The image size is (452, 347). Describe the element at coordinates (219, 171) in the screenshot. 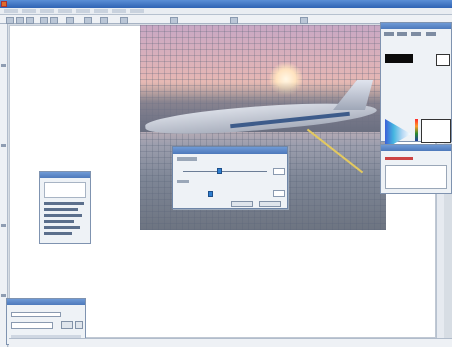

I see `slider1-thumb` at that location.